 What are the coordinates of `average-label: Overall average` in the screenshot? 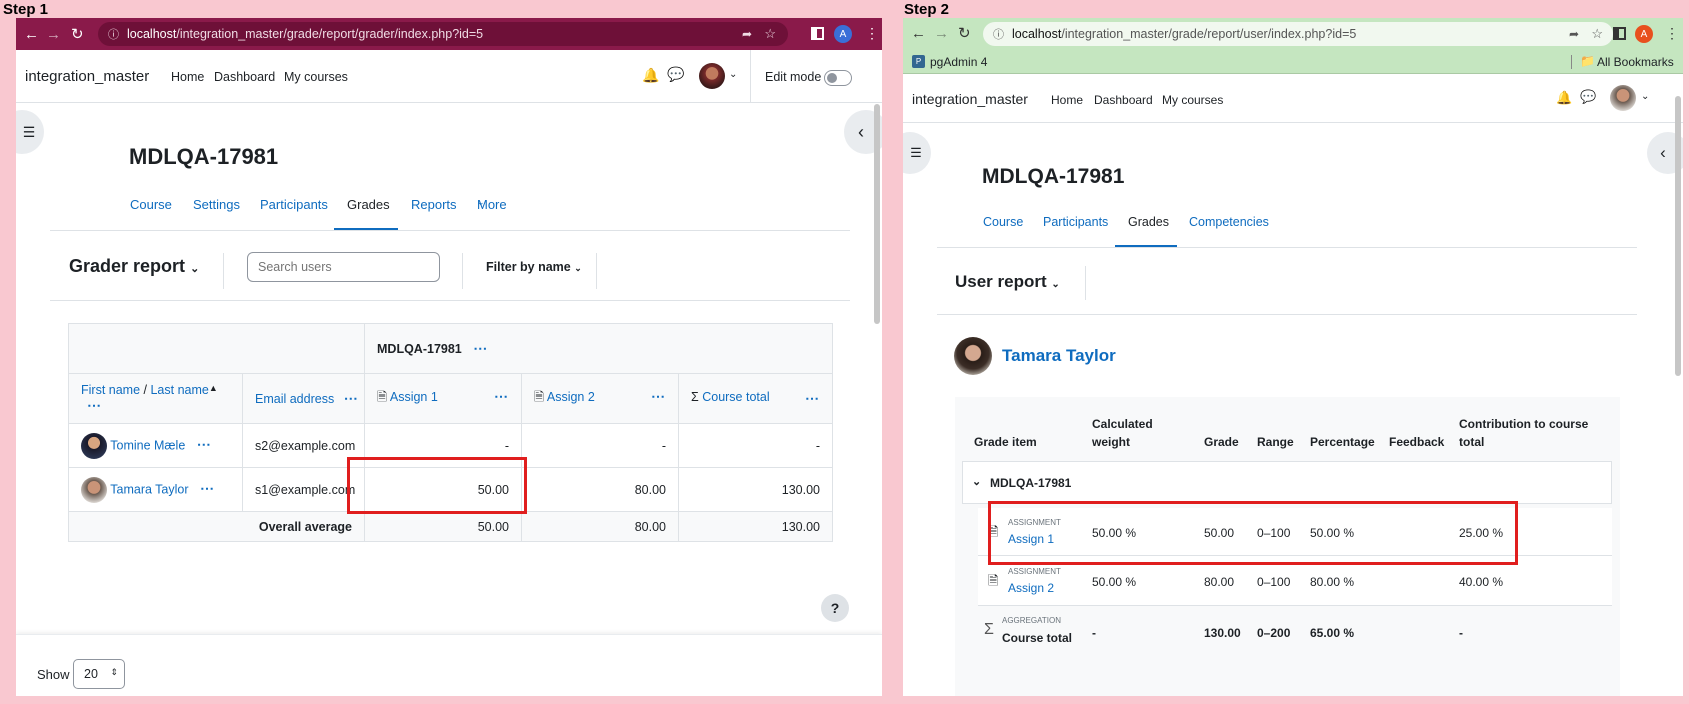 It's located at (216, 526).